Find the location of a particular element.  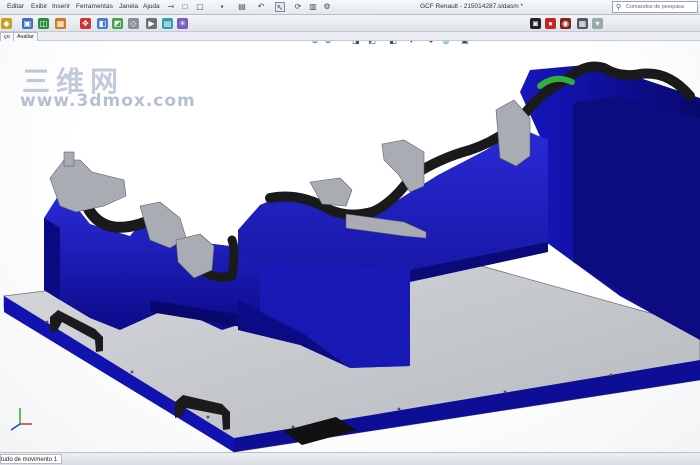

camera-icon: ◙ is located at coordinates (535, 23).